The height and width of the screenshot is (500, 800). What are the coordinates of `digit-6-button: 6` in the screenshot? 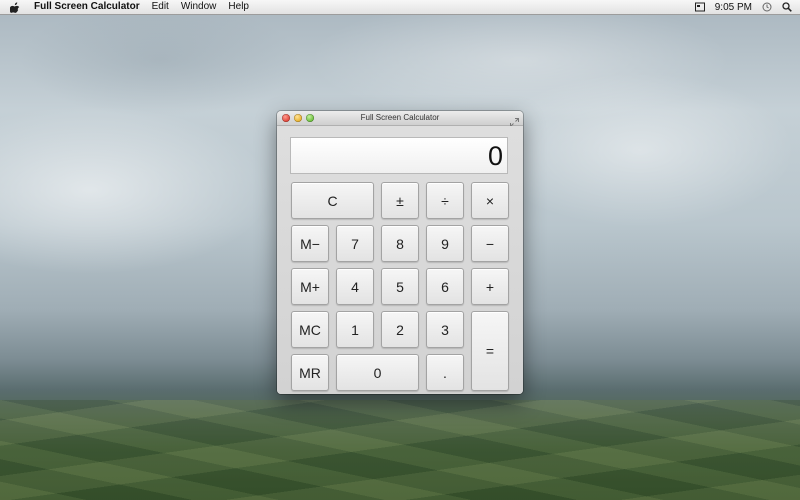 It's located at (445, 286).